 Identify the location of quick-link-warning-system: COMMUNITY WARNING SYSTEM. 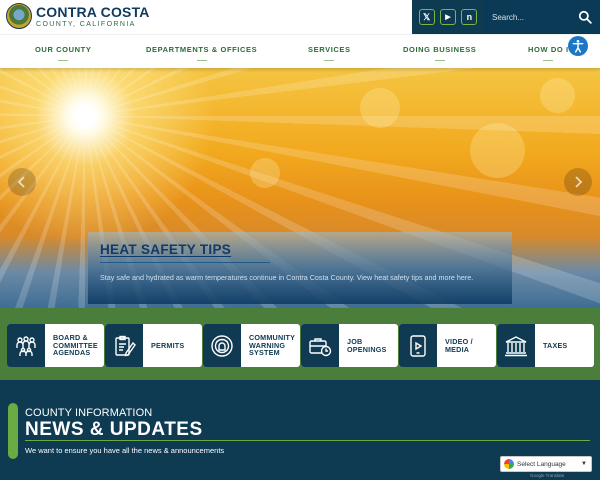
(251, 345).